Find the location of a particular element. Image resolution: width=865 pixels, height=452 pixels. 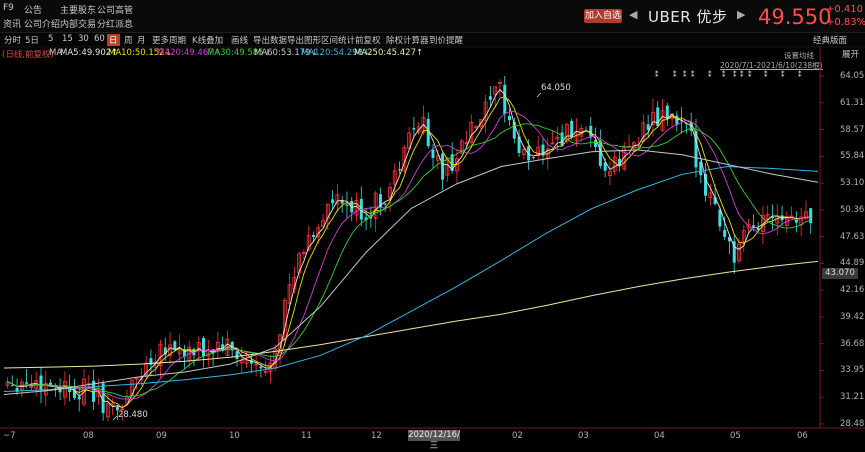

y-tick: 42.161 is located at coordinates (852, 290).